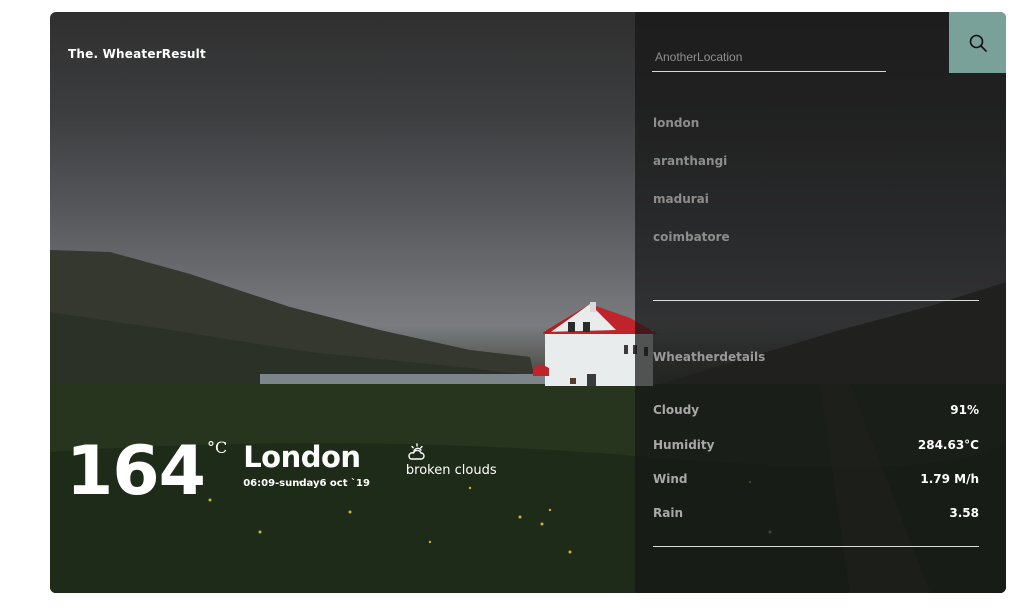  I want to click on search-button, so click(977, 42).